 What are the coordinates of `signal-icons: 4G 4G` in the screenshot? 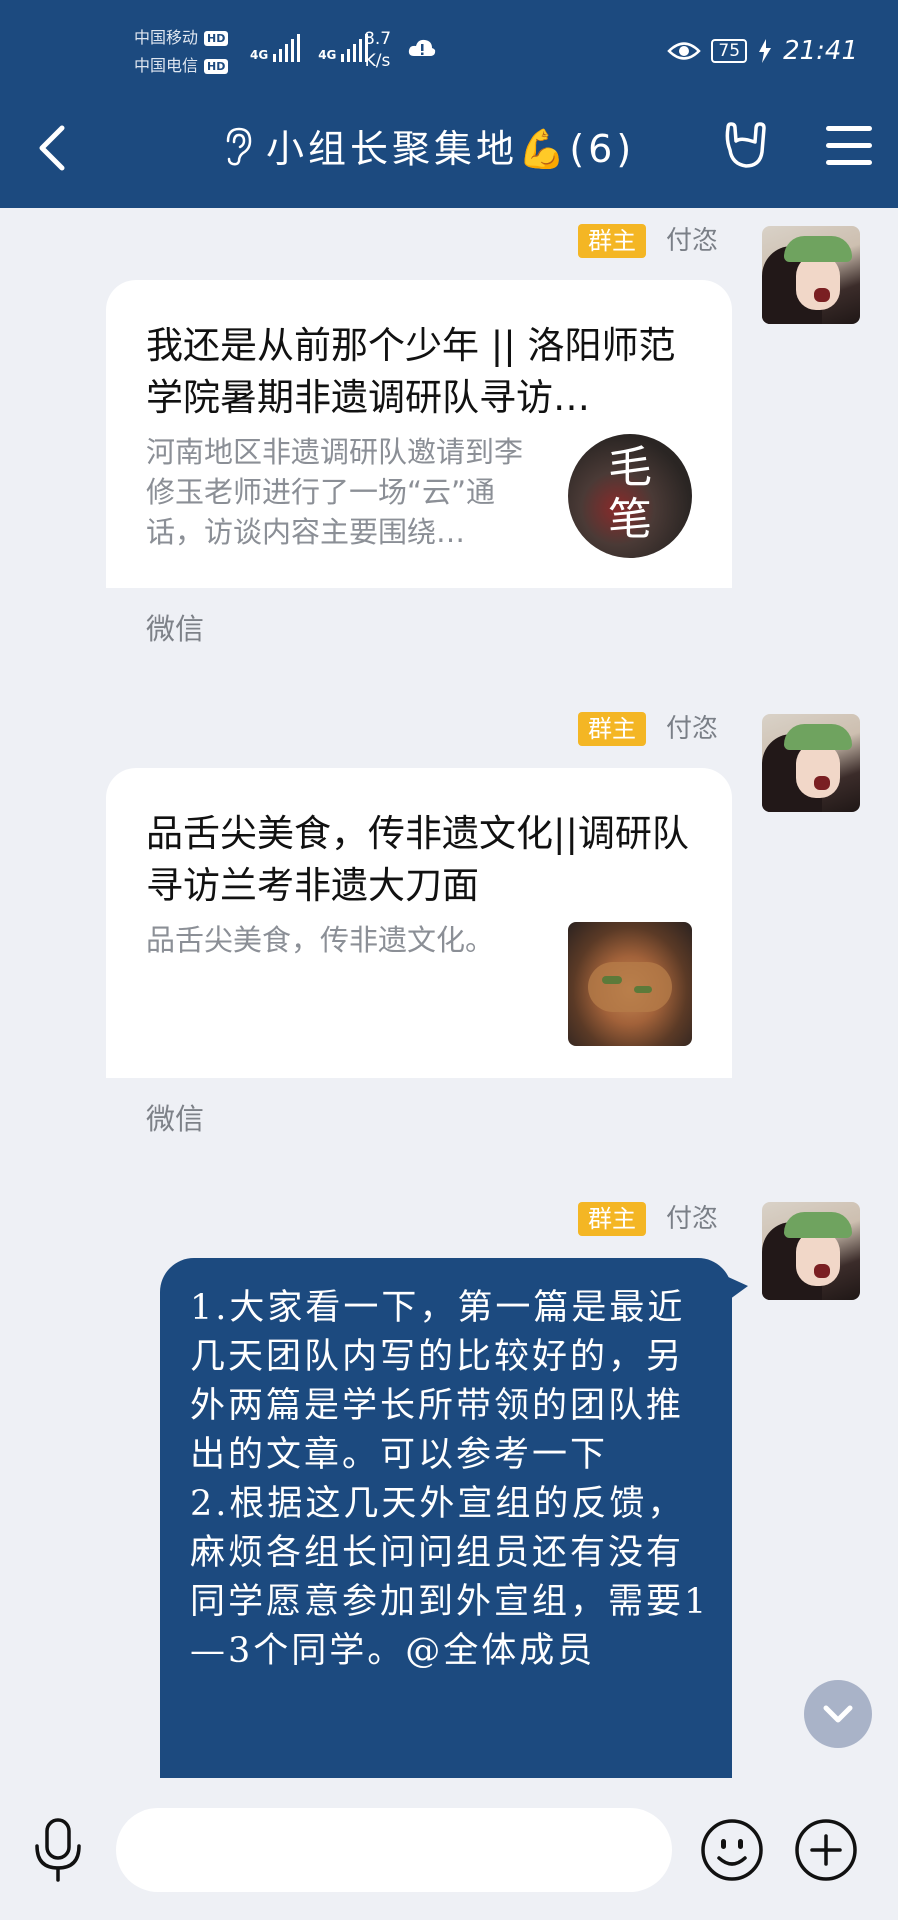 It's located at (309, 48).